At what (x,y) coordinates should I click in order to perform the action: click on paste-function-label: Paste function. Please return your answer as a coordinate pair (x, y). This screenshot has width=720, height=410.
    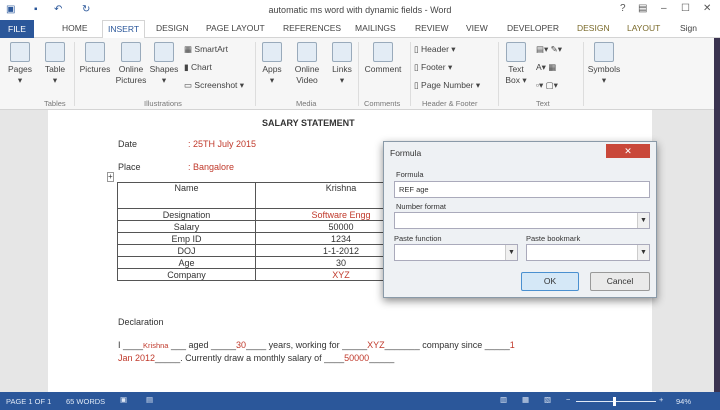
    Looking at the image, I should click on (418, 238).